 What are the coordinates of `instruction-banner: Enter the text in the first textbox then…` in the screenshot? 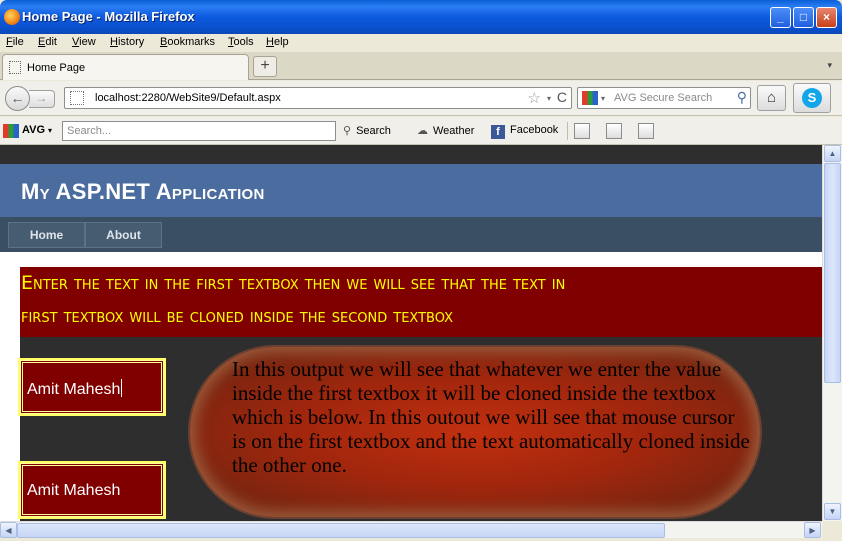 It's located at (421, 302).